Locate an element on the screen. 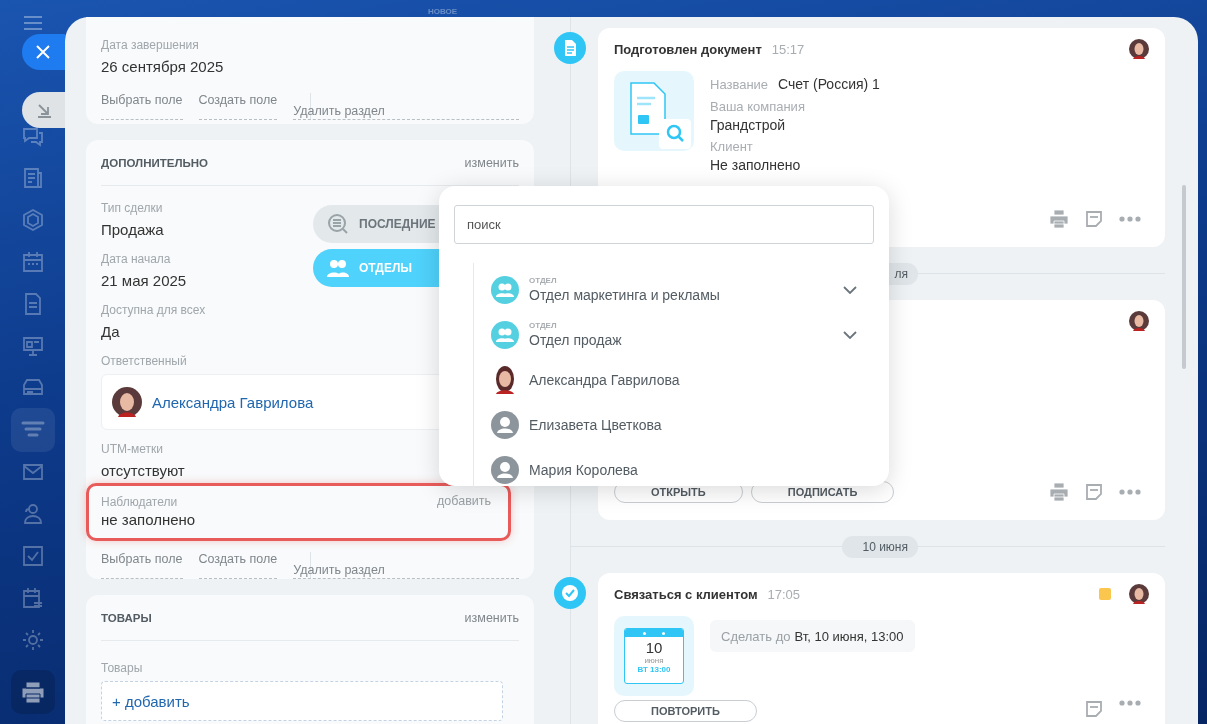 This screenshot has width=1207, height=724. section-title: ТОВАРЫ is located at coordinates (126, 618).